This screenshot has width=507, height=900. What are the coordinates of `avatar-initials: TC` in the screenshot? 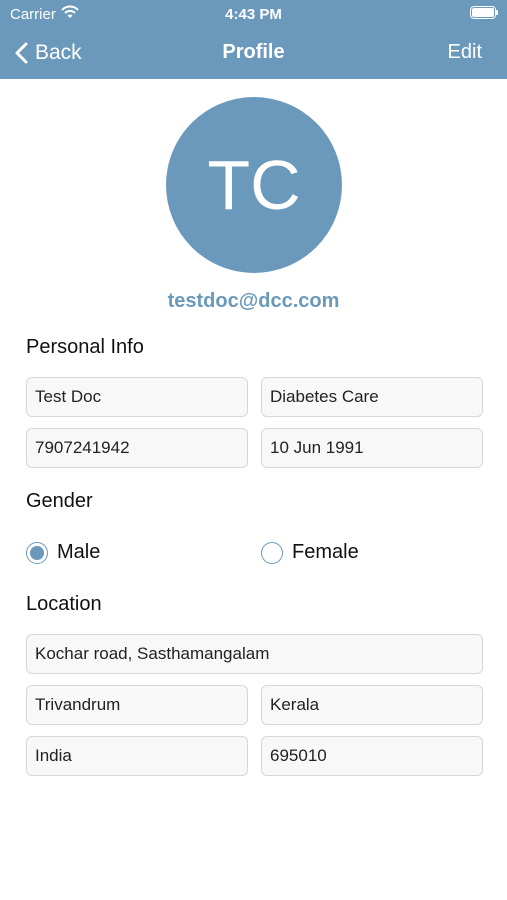 It's located at (254, 185).